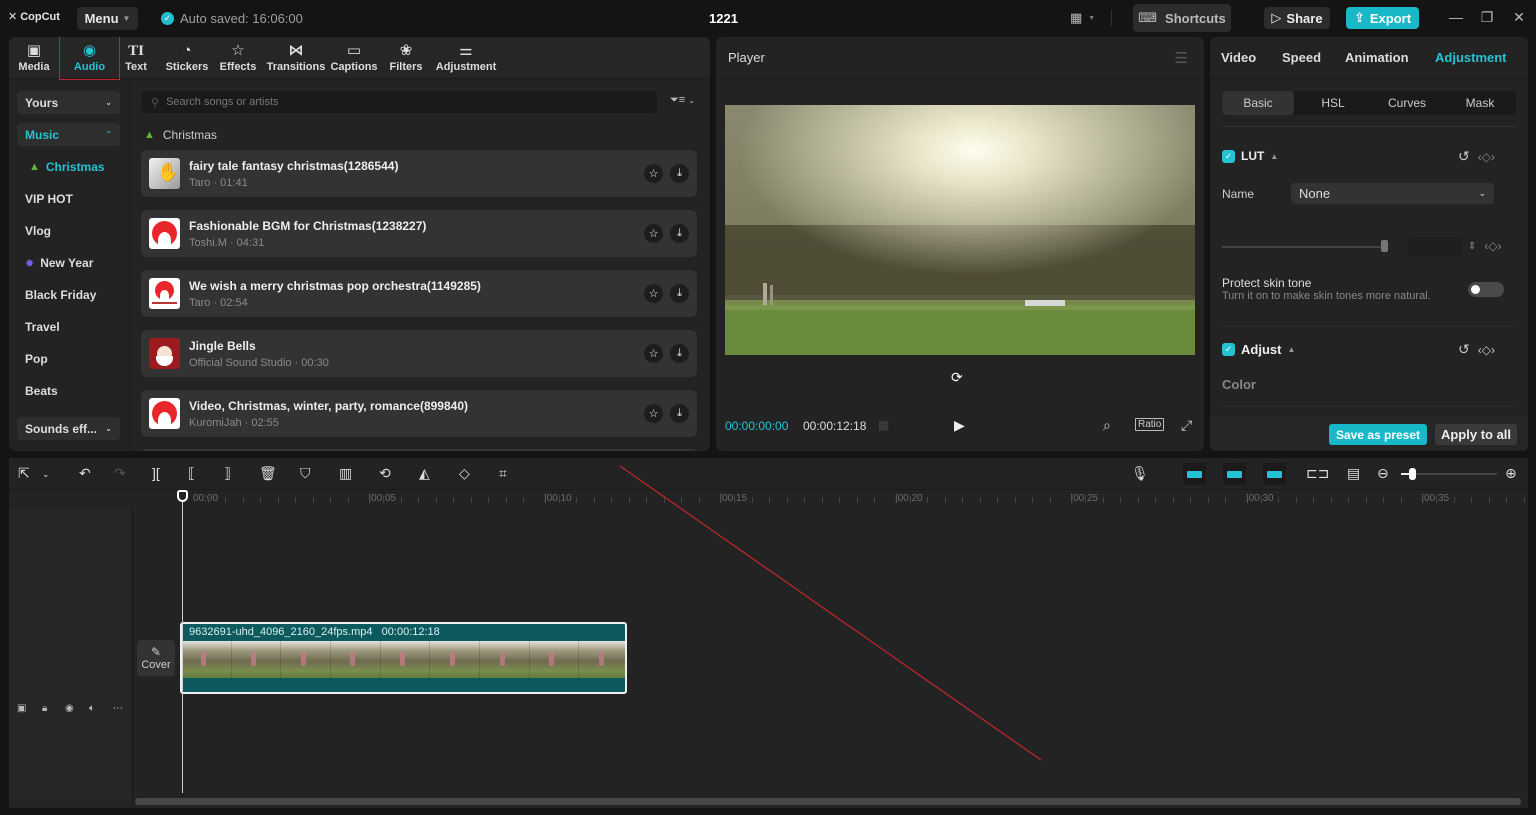 The image size is (1536, 815). Describe the element at coordinates (238, 58) in the screenshot. I see `tab-effects: ☆ Effects` at that location.